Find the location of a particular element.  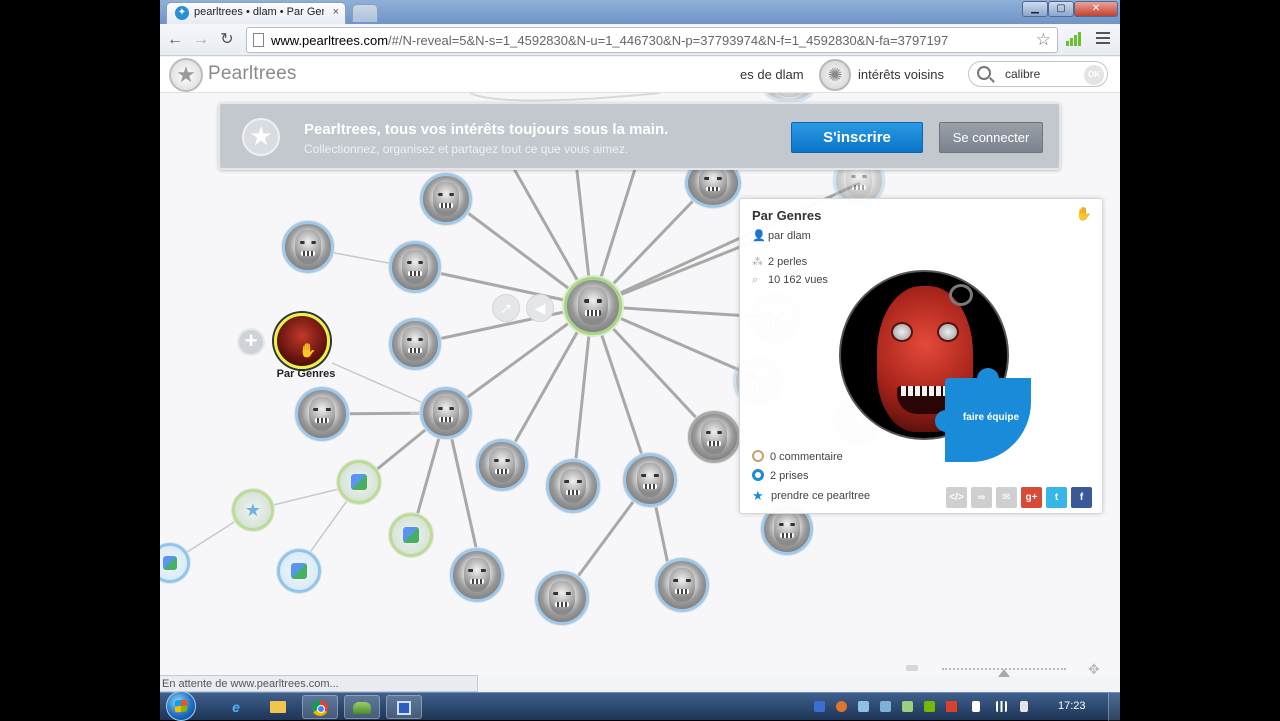

page-icon is located at coordinates (258, 40).